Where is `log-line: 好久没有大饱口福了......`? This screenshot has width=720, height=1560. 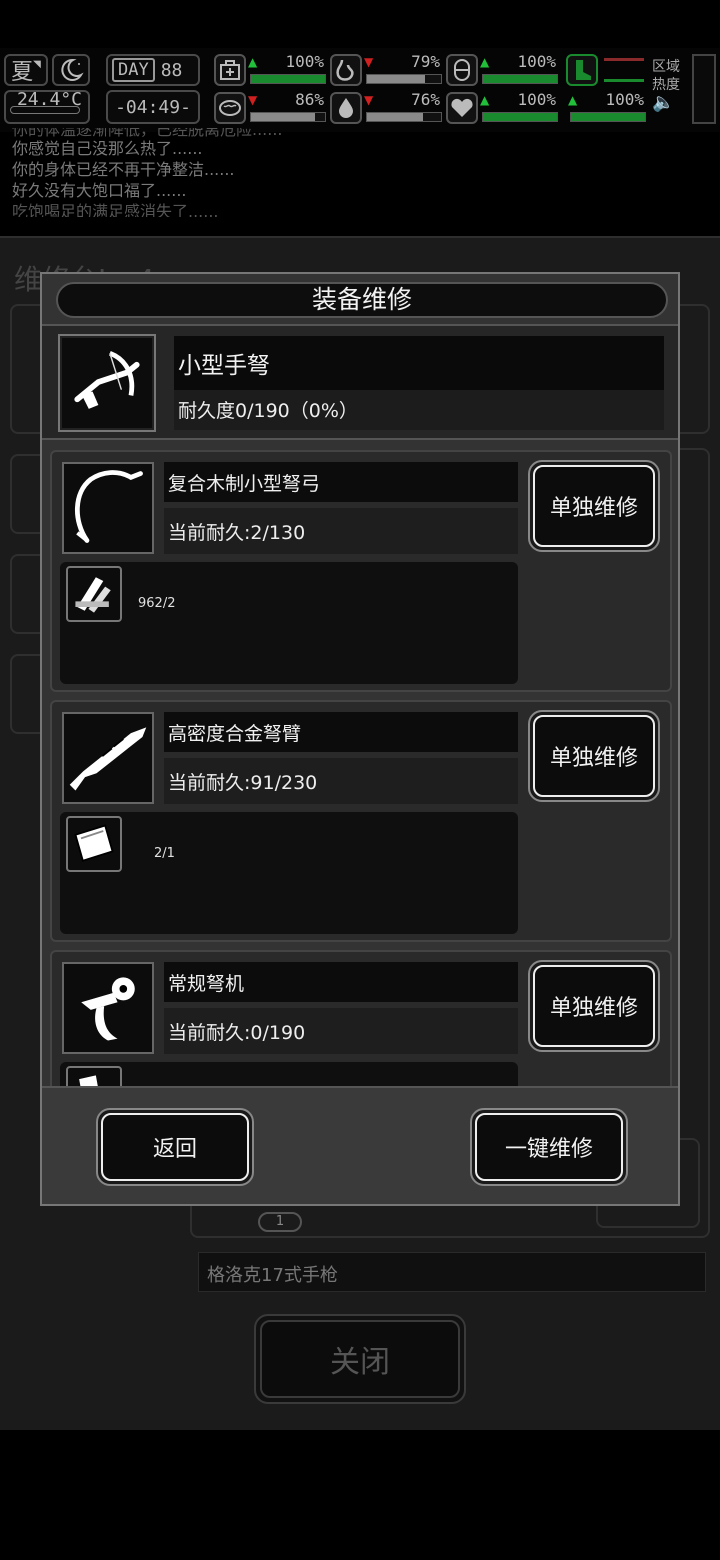
log-line: 好久没有大饱口福了...... is located at coordinates (99, 190).